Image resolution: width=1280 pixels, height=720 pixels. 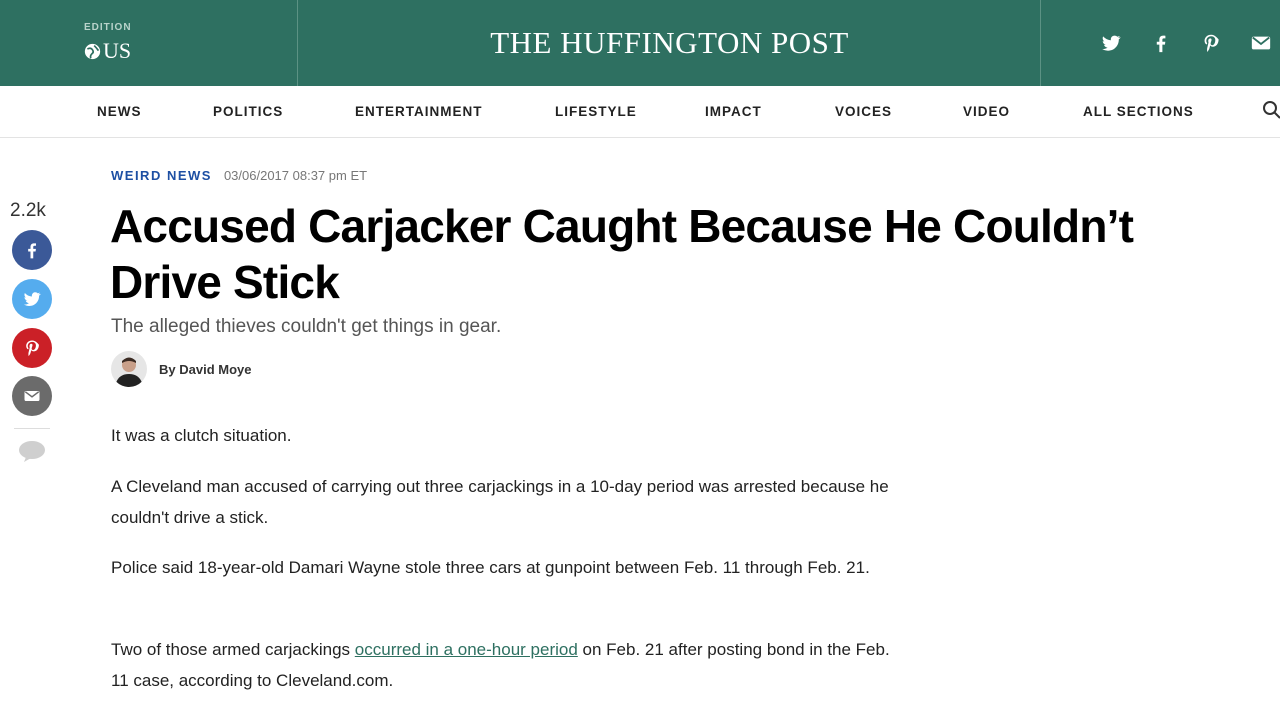 I want to click on nav-item-video: VIDEO, so click(x=986, y=111).